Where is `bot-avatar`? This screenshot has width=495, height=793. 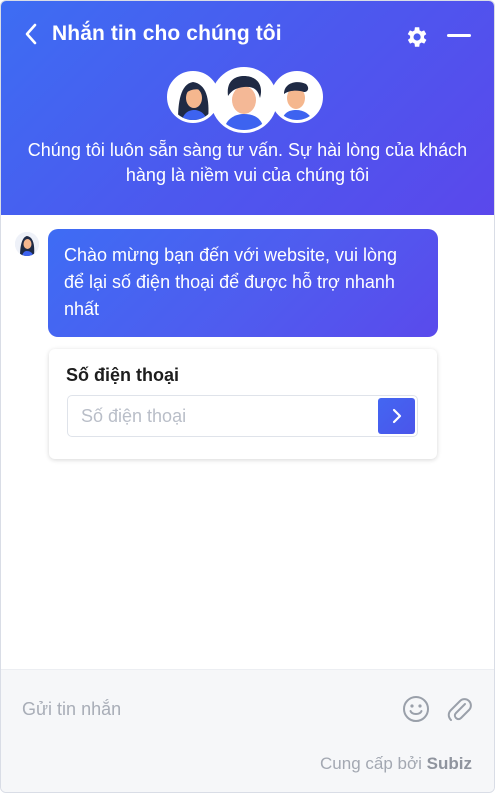
bot-avatar is located at coordinates (27, 244).